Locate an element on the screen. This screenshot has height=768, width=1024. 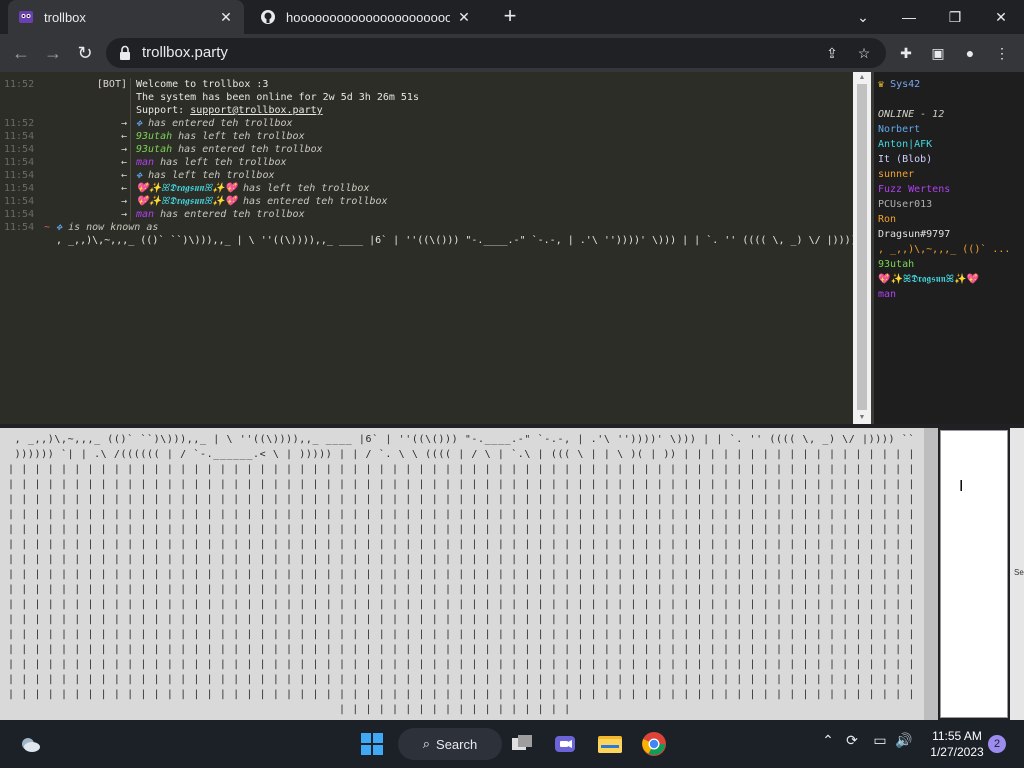
task-view-icon is located at coordinates (522, 744).